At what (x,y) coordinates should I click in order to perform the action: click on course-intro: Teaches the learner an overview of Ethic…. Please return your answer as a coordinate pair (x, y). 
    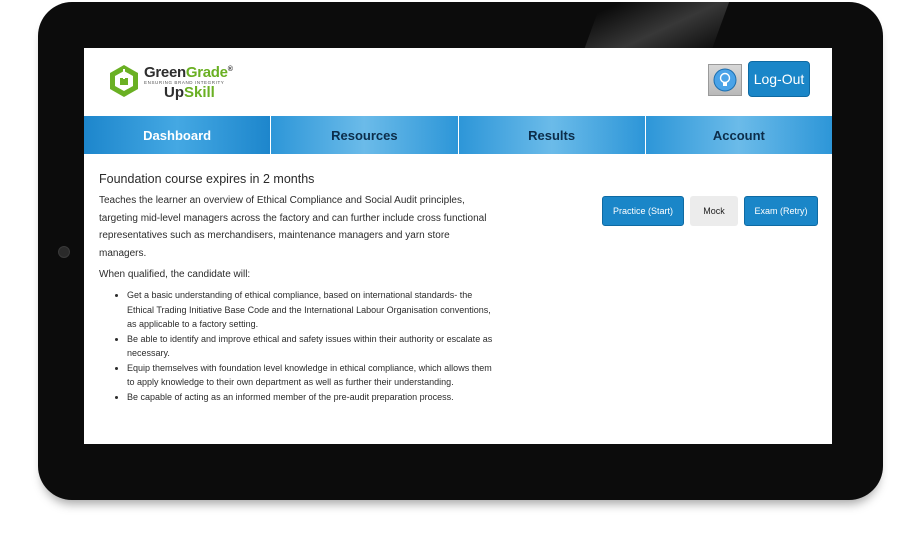
    Looking at the image, I should click on (293, 227).